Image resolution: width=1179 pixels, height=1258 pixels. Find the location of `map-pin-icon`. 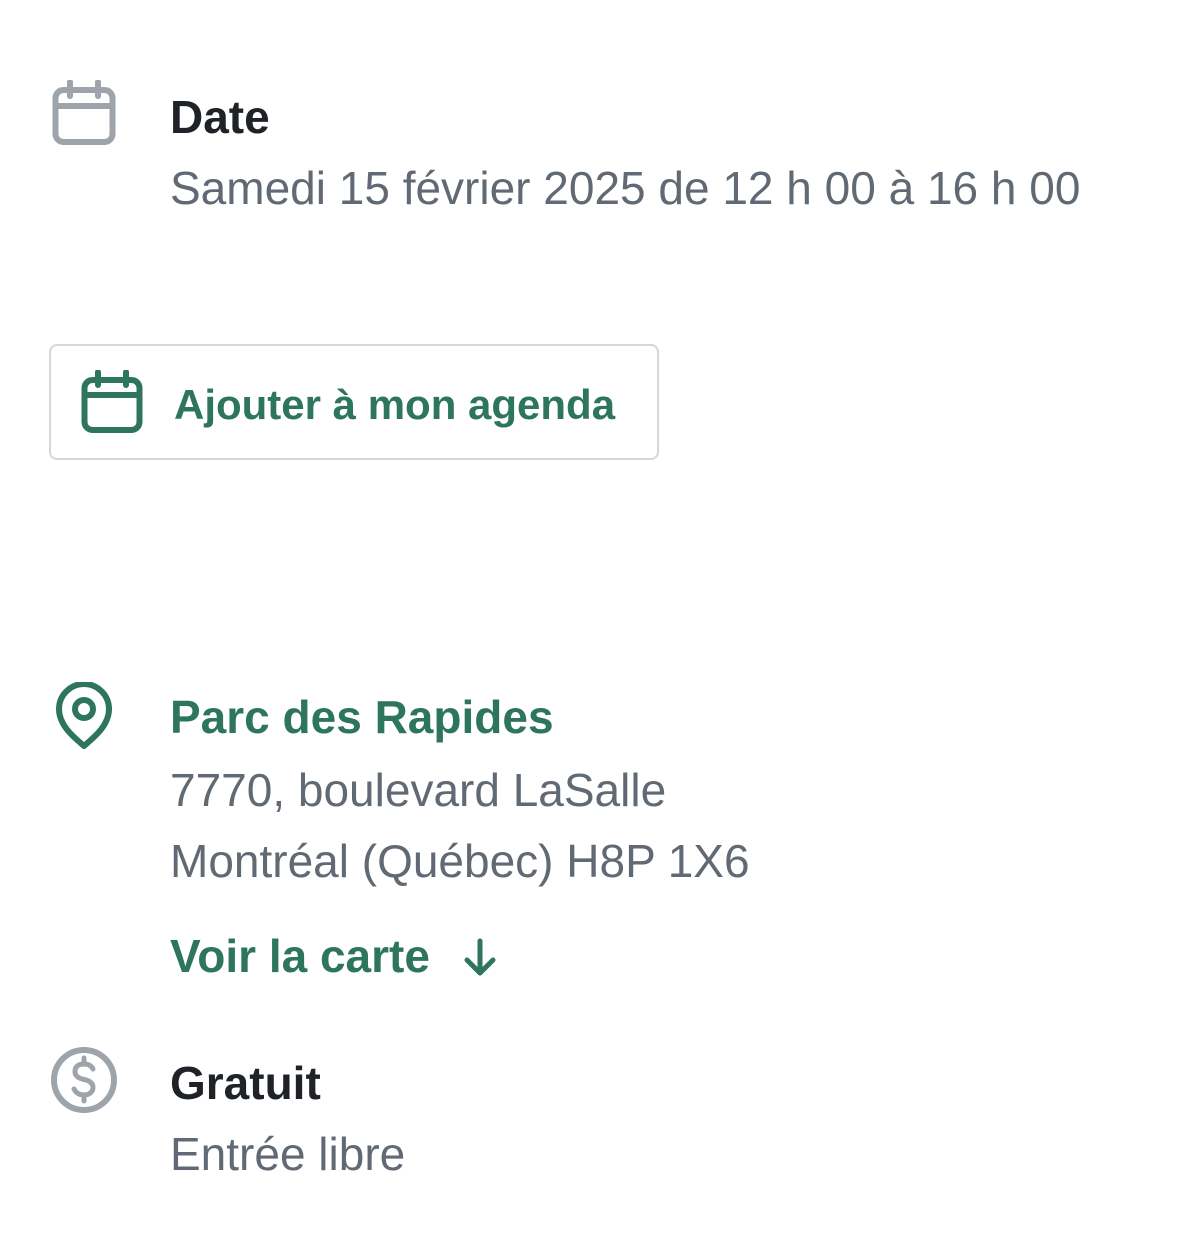

map-pin-icon is located at coordinates (84, 715).